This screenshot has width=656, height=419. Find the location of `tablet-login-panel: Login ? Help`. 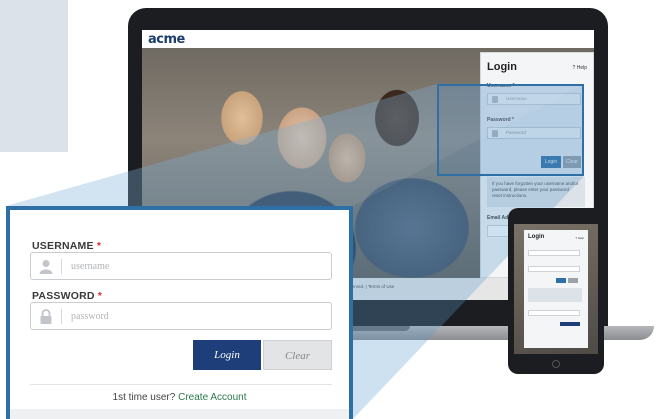

tablet-login-panel: Login ? Help is located at coordinates (556, 289).